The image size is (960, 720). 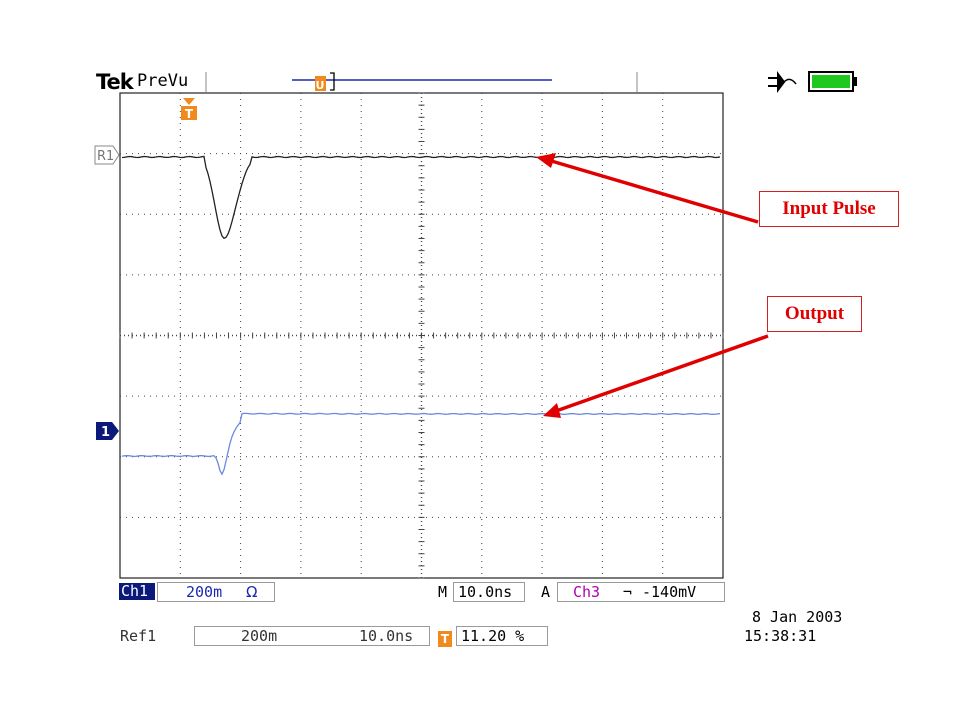 I want to click on svg-text: R1, so click(x=105, y=156).